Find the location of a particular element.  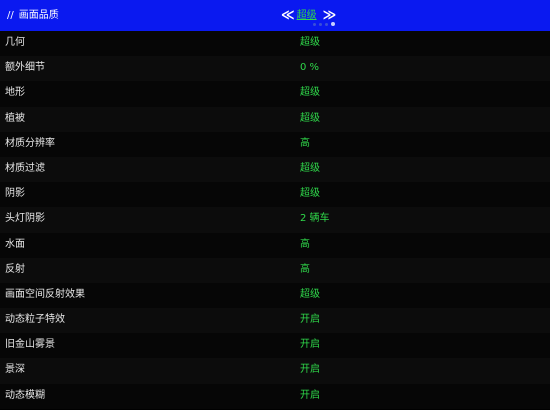

setting-label: 材质过滤 is located at coordinates (25, 168).